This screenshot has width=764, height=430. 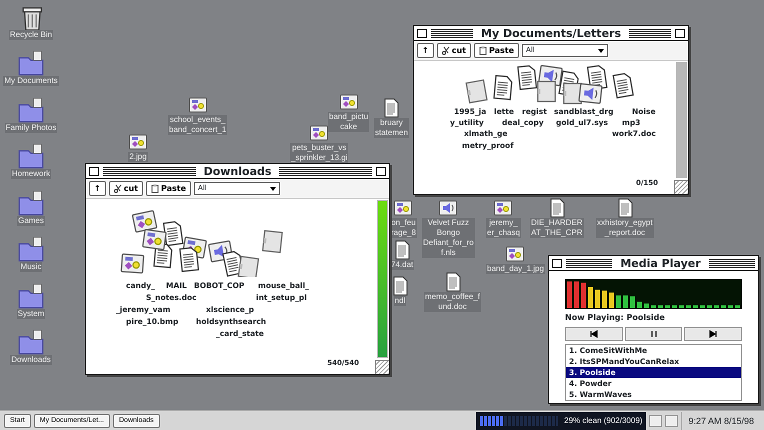 I want to click on file-label: memo_coffee_f und.doc, so click(x=452, y=302).